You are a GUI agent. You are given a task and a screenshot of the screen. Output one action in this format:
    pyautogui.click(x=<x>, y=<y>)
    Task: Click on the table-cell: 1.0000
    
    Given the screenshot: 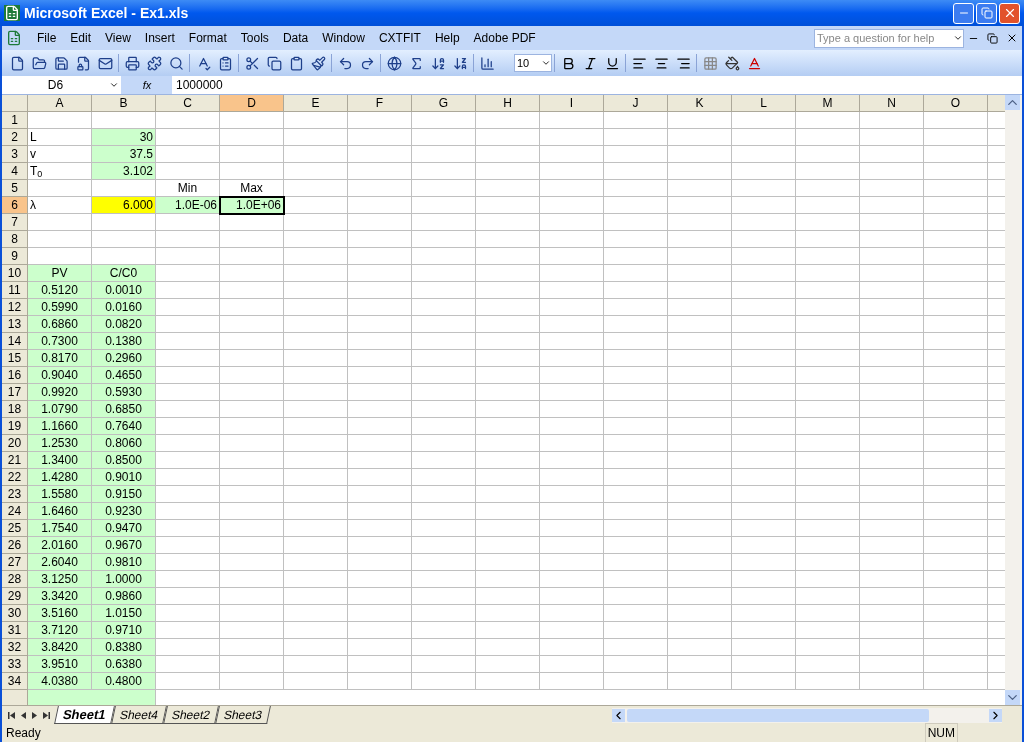 What is the action you would take?
    pyautogui.click(x=124, y=579)
    